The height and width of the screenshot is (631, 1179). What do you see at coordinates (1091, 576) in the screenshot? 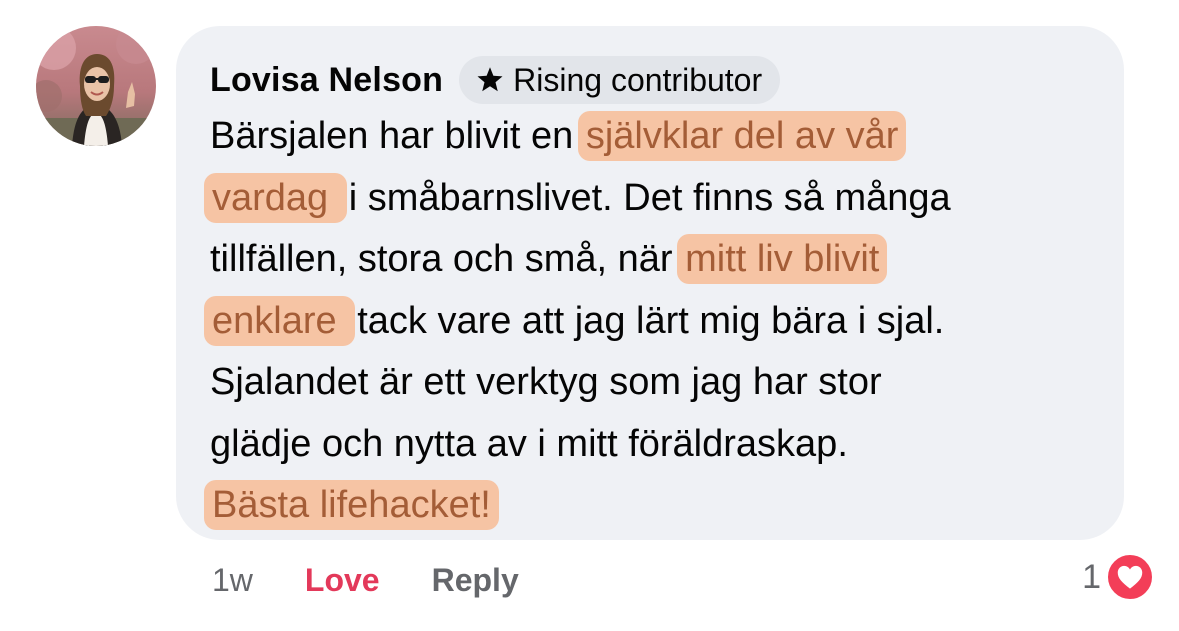
I see `reaction-count: 1` at bounding box center [1091, 576].